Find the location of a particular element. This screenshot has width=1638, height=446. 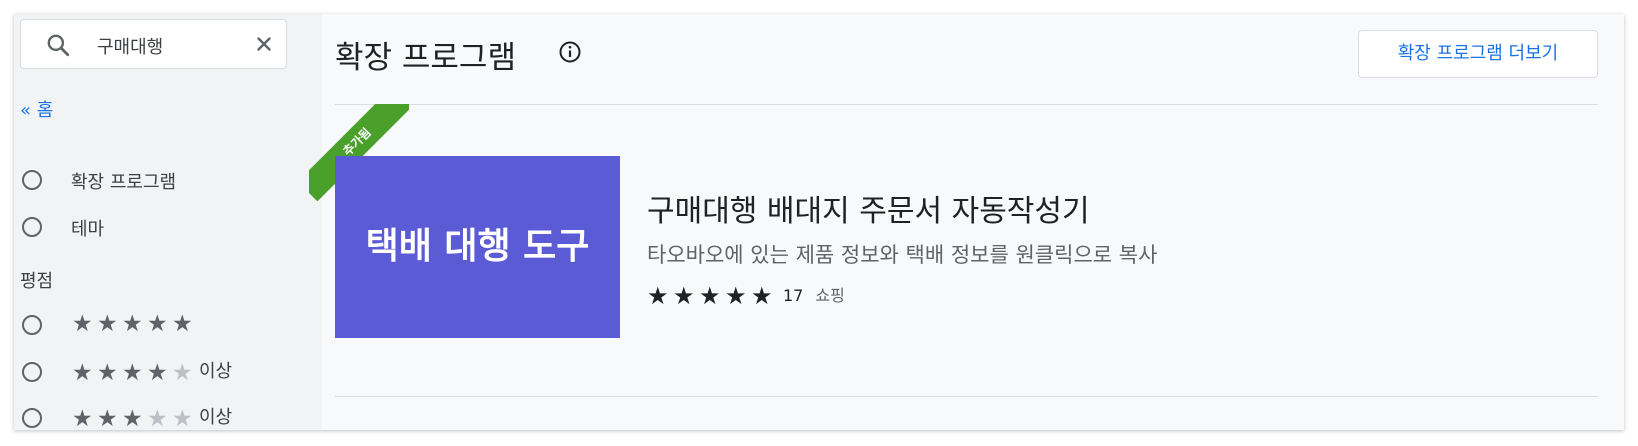

search-icon is located at coordinates (58, 45).